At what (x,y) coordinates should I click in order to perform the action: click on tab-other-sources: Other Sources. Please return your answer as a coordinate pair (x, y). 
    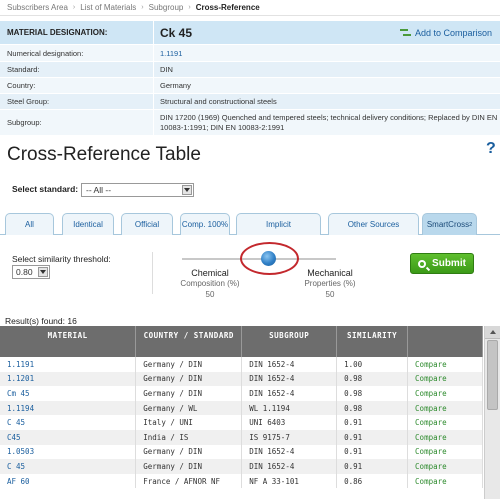
    Looking at the image, I should click on (373, 224).